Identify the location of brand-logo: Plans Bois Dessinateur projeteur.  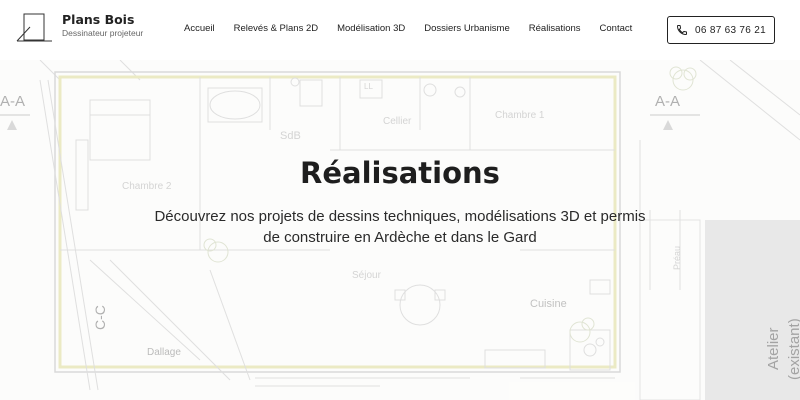
(79, 28).